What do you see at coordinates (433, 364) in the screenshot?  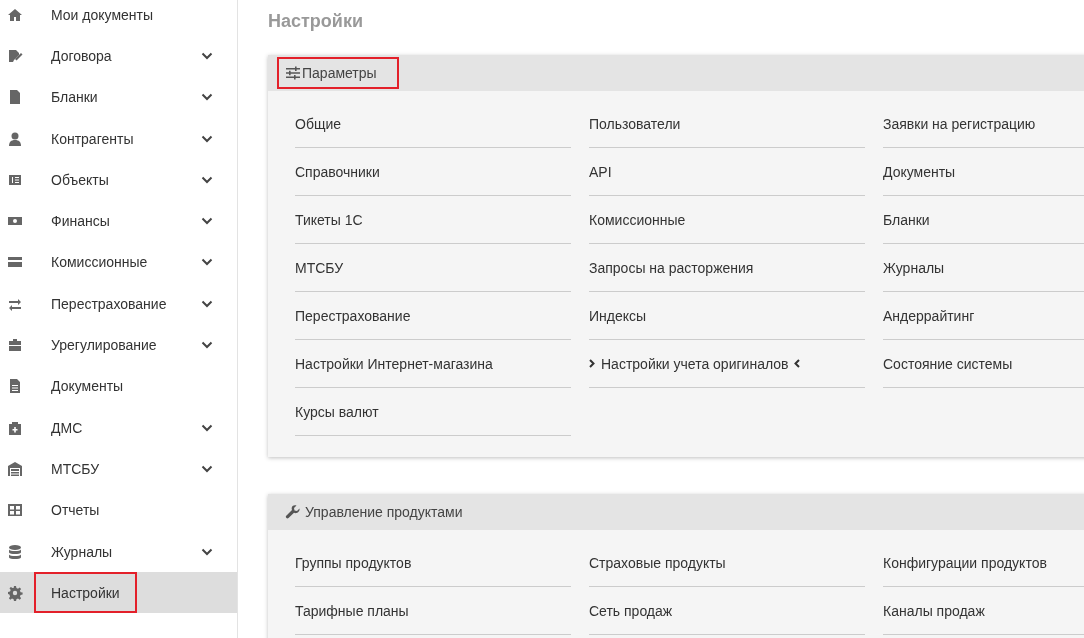 I see `settings-link: Настройки Интернет-магазина` at bounding box center [433, 364].